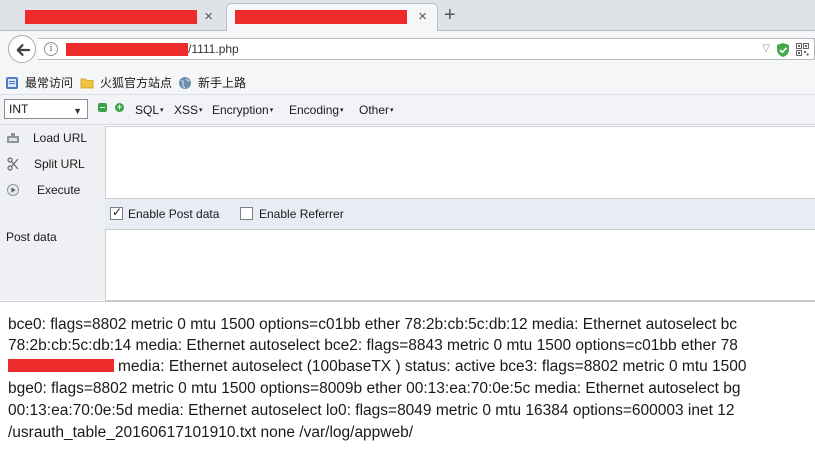  I want to click on qr-code-icon, so click(802, 49).